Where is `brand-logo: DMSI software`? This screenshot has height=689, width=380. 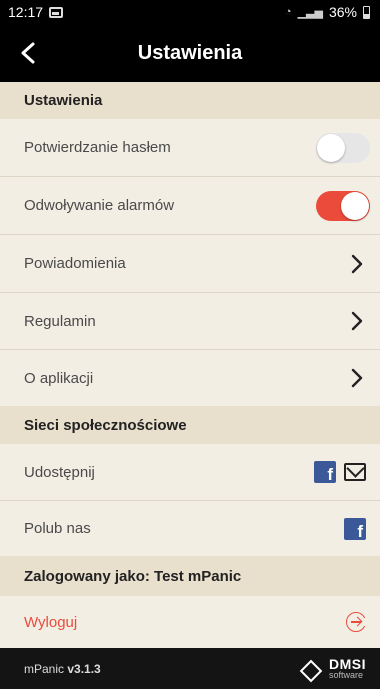 brand-logo: DMSI software is located at coordinates (333, 668).